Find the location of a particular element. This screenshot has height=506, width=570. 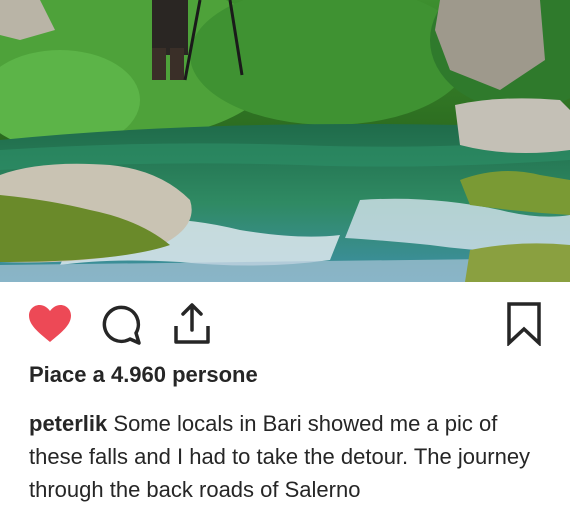

share-icon is located at coordinates (192, 324).